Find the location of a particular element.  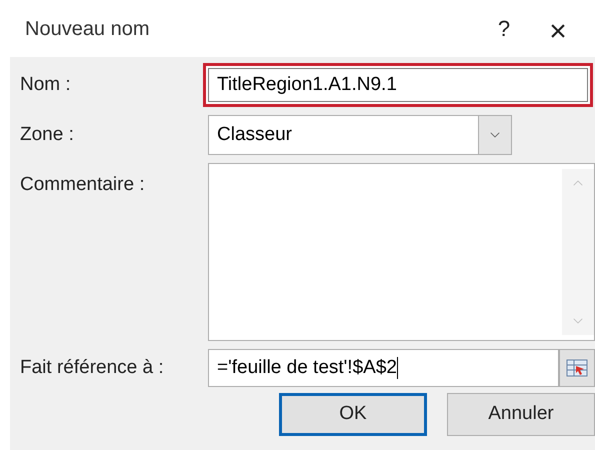

name-field: TitleRegion1.A1.N9.1 is located at coordinates (398, 85).